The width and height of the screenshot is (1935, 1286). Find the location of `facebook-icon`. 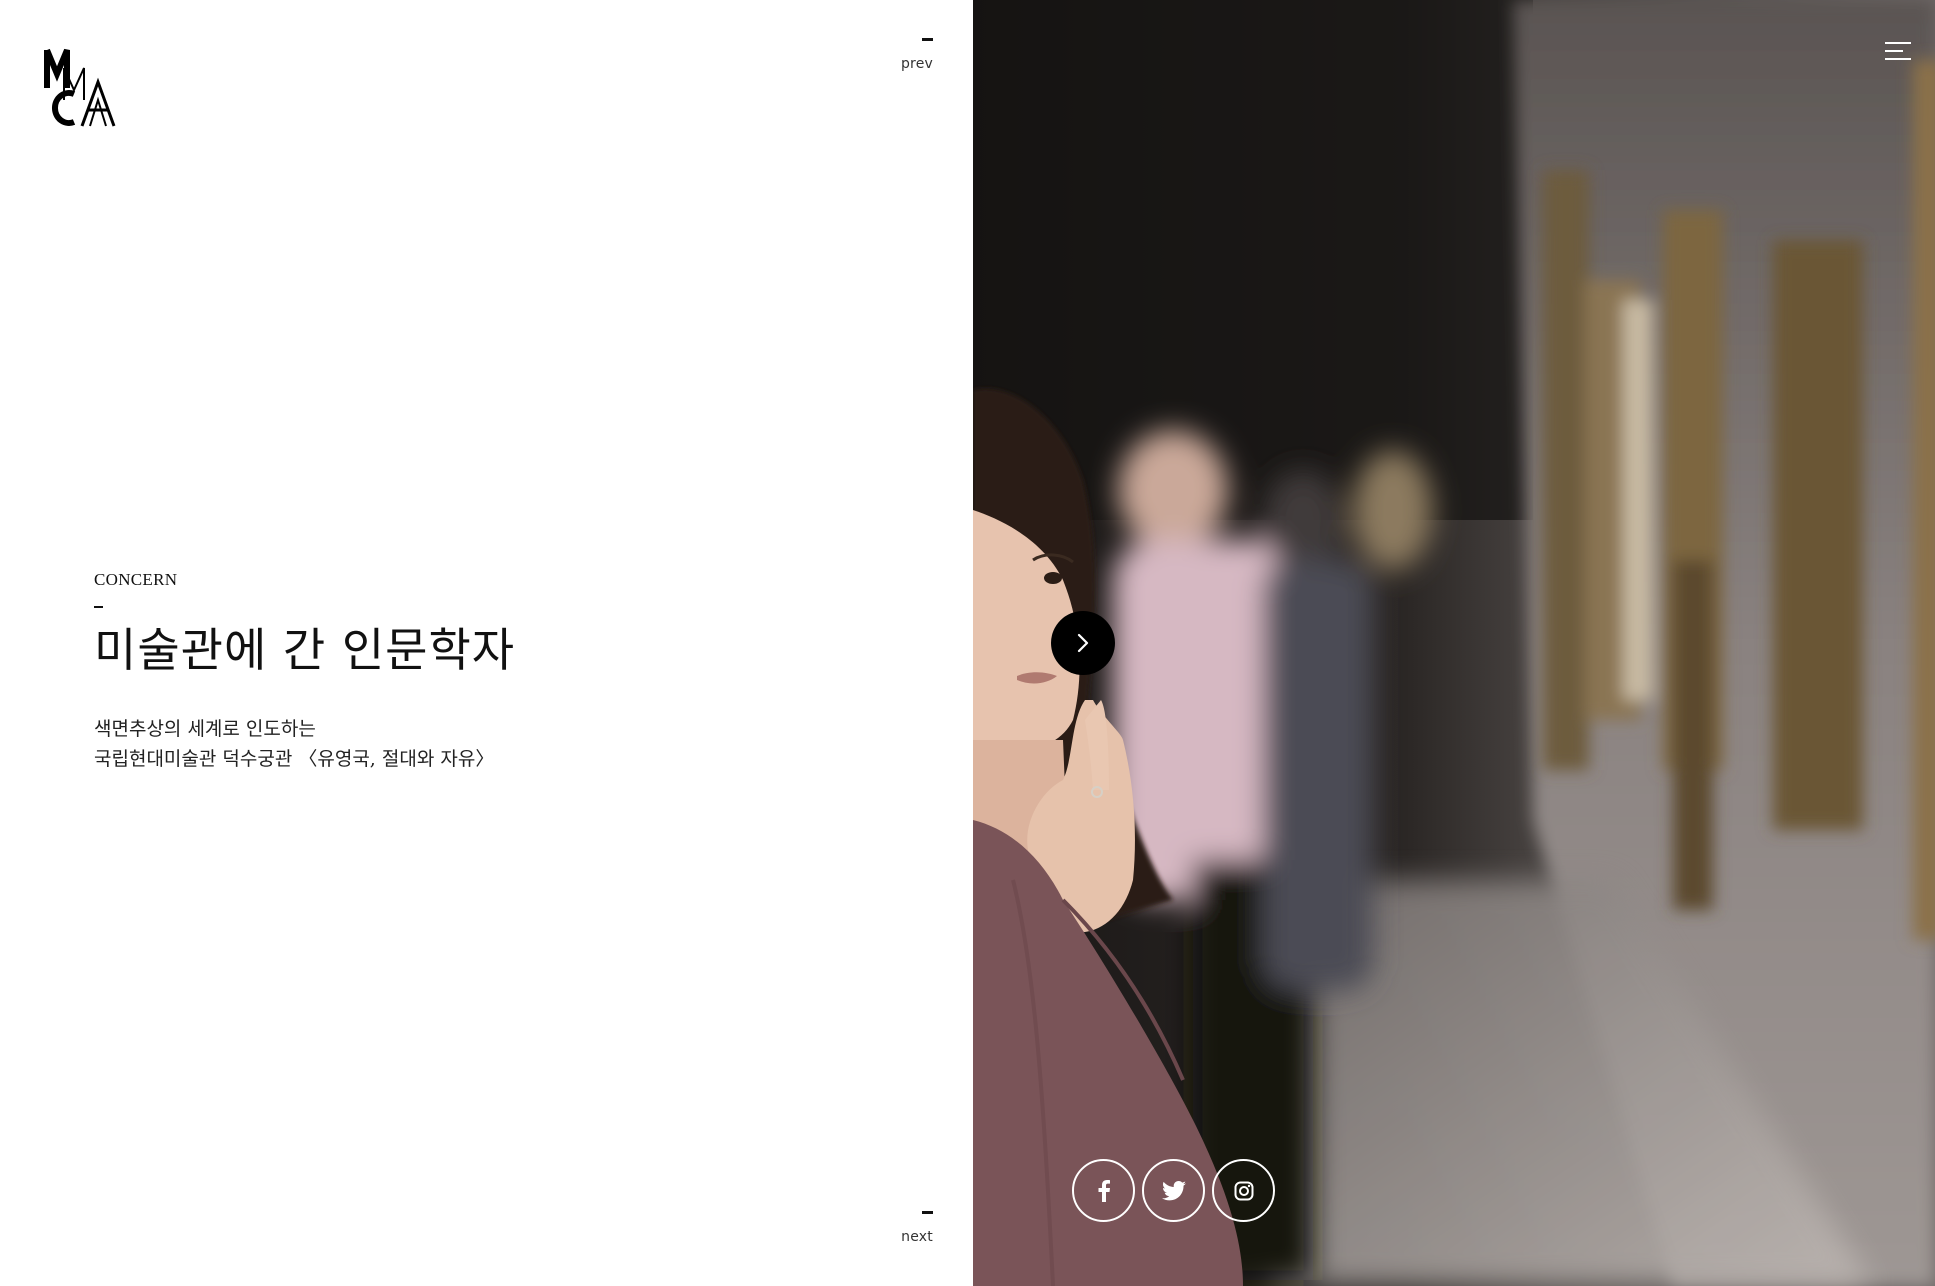

facebook-icon is located at coordinates (1104, 1190).